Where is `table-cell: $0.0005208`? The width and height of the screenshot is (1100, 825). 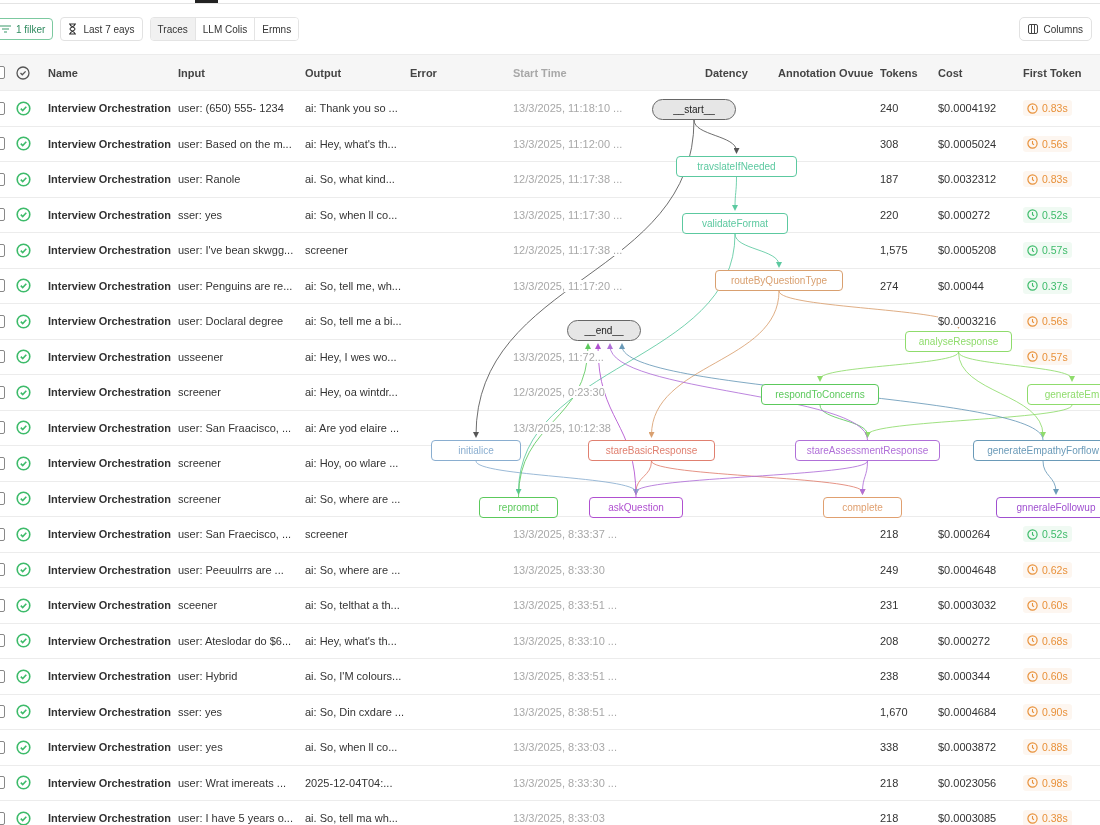
table-cell: $0.0005208 is located at coordinates (967, 250).